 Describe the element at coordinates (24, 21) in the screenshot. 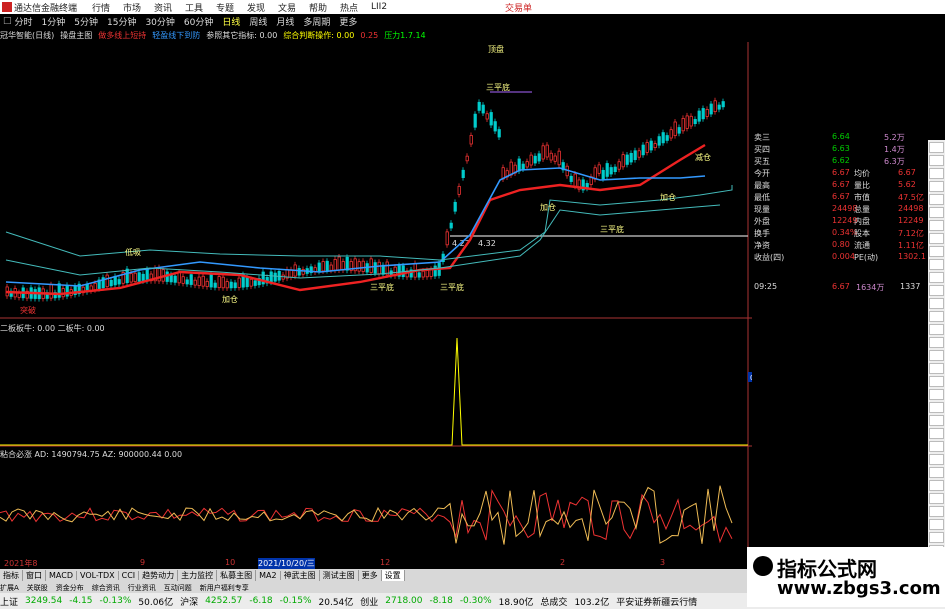

I see `period-0: 分时` at that location.